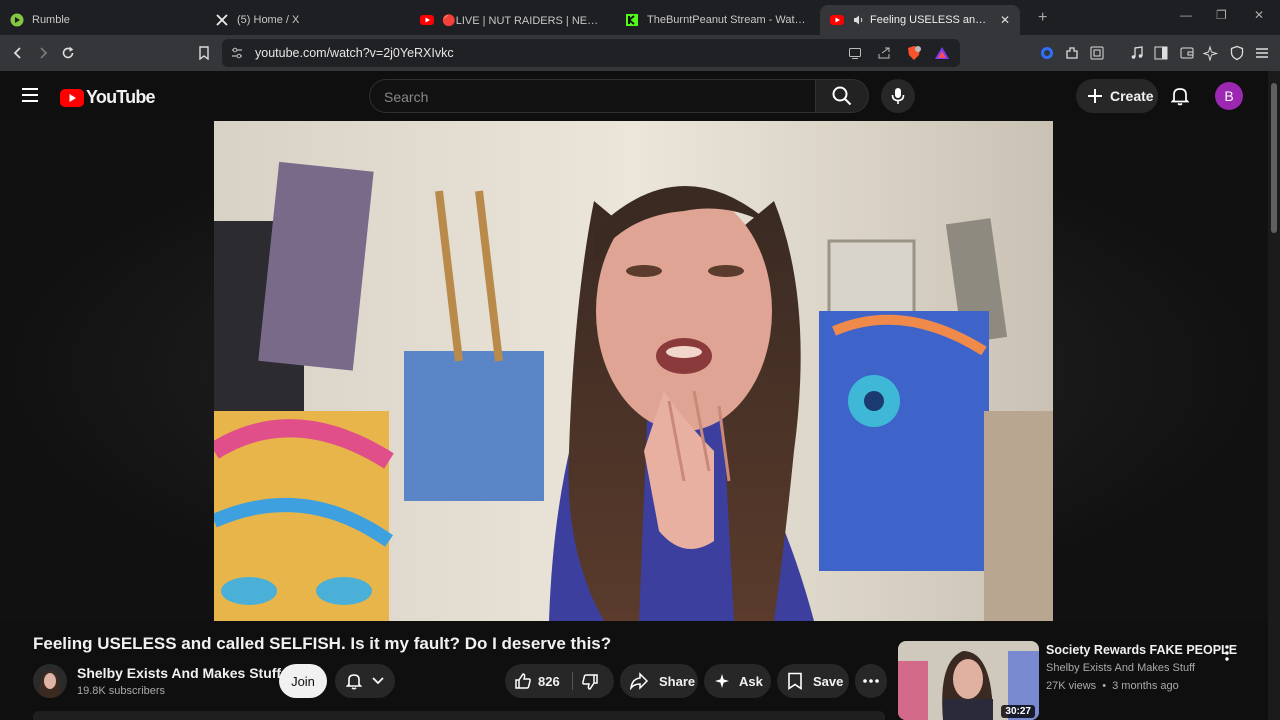 This screenshot has width=1280, height=720. Describe the element at coordinates (930, 20) in the screenshot. I see `tab-label: Feeling USELESS and called SE` at that location.